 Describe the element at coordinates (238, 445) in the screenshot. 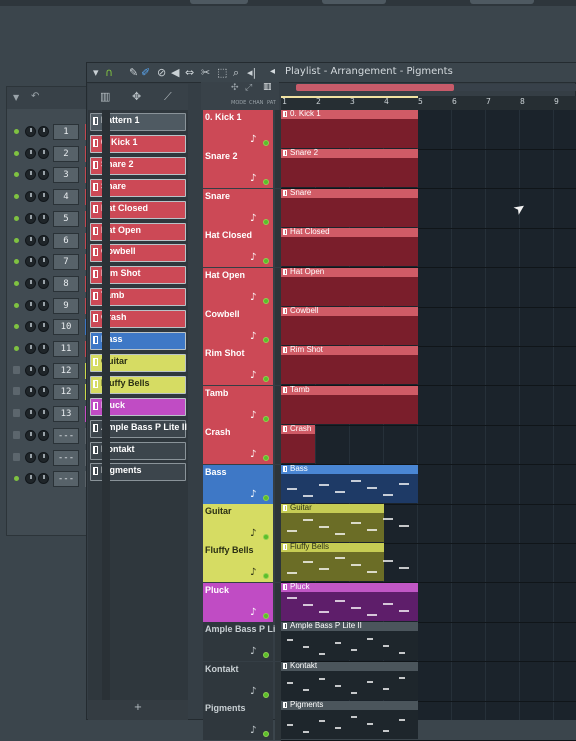

I see `track-header: Crash ♪` at that location.